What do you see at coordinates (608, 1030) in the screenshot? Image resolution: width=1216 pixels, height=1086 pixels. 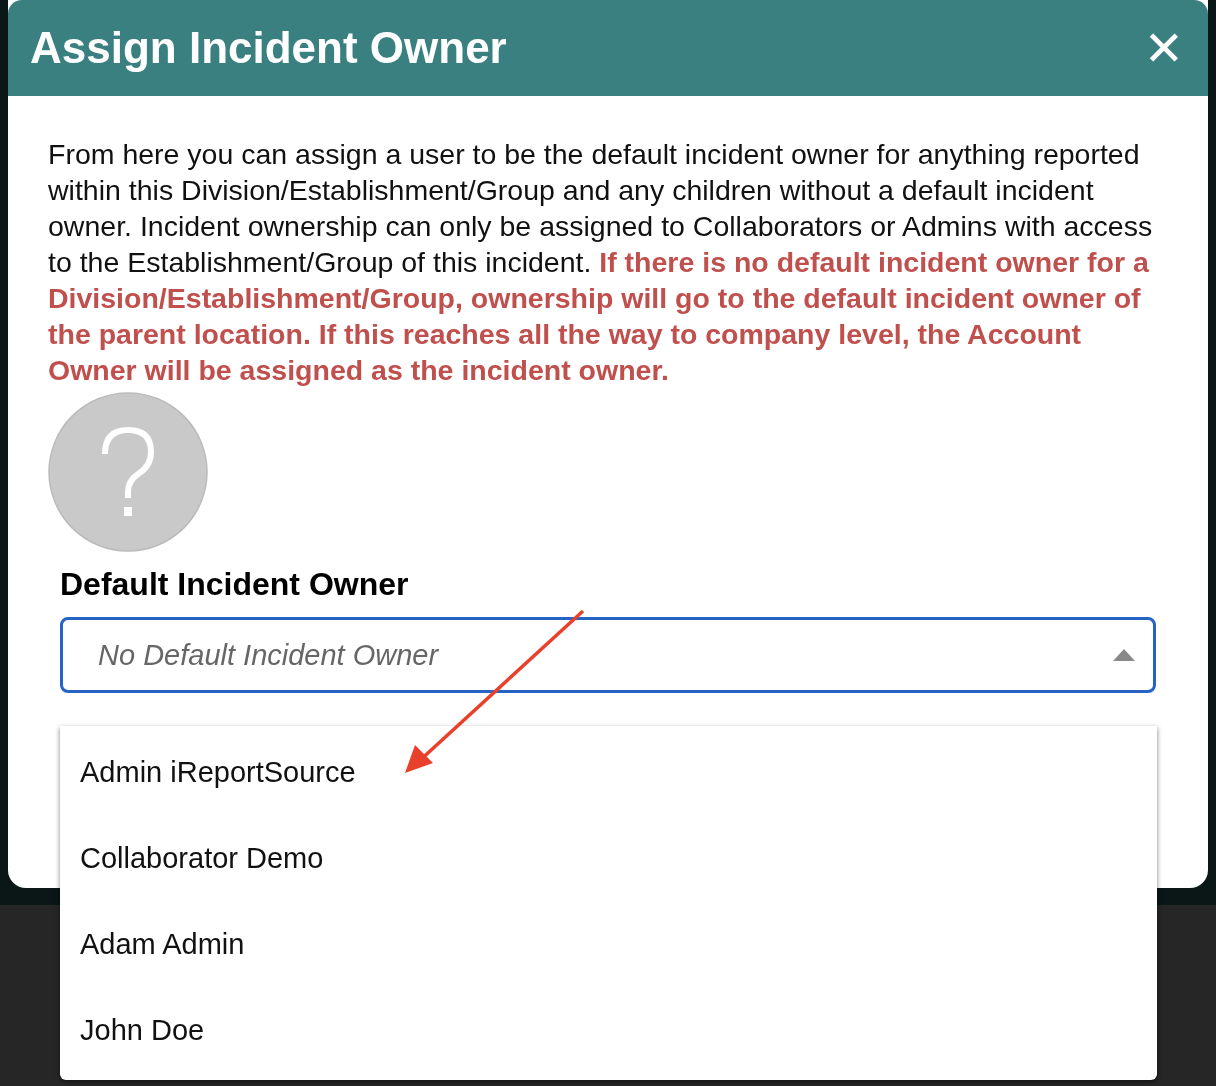 I see `dropdown-option: John Doe` at bounding box center [608, 1030].